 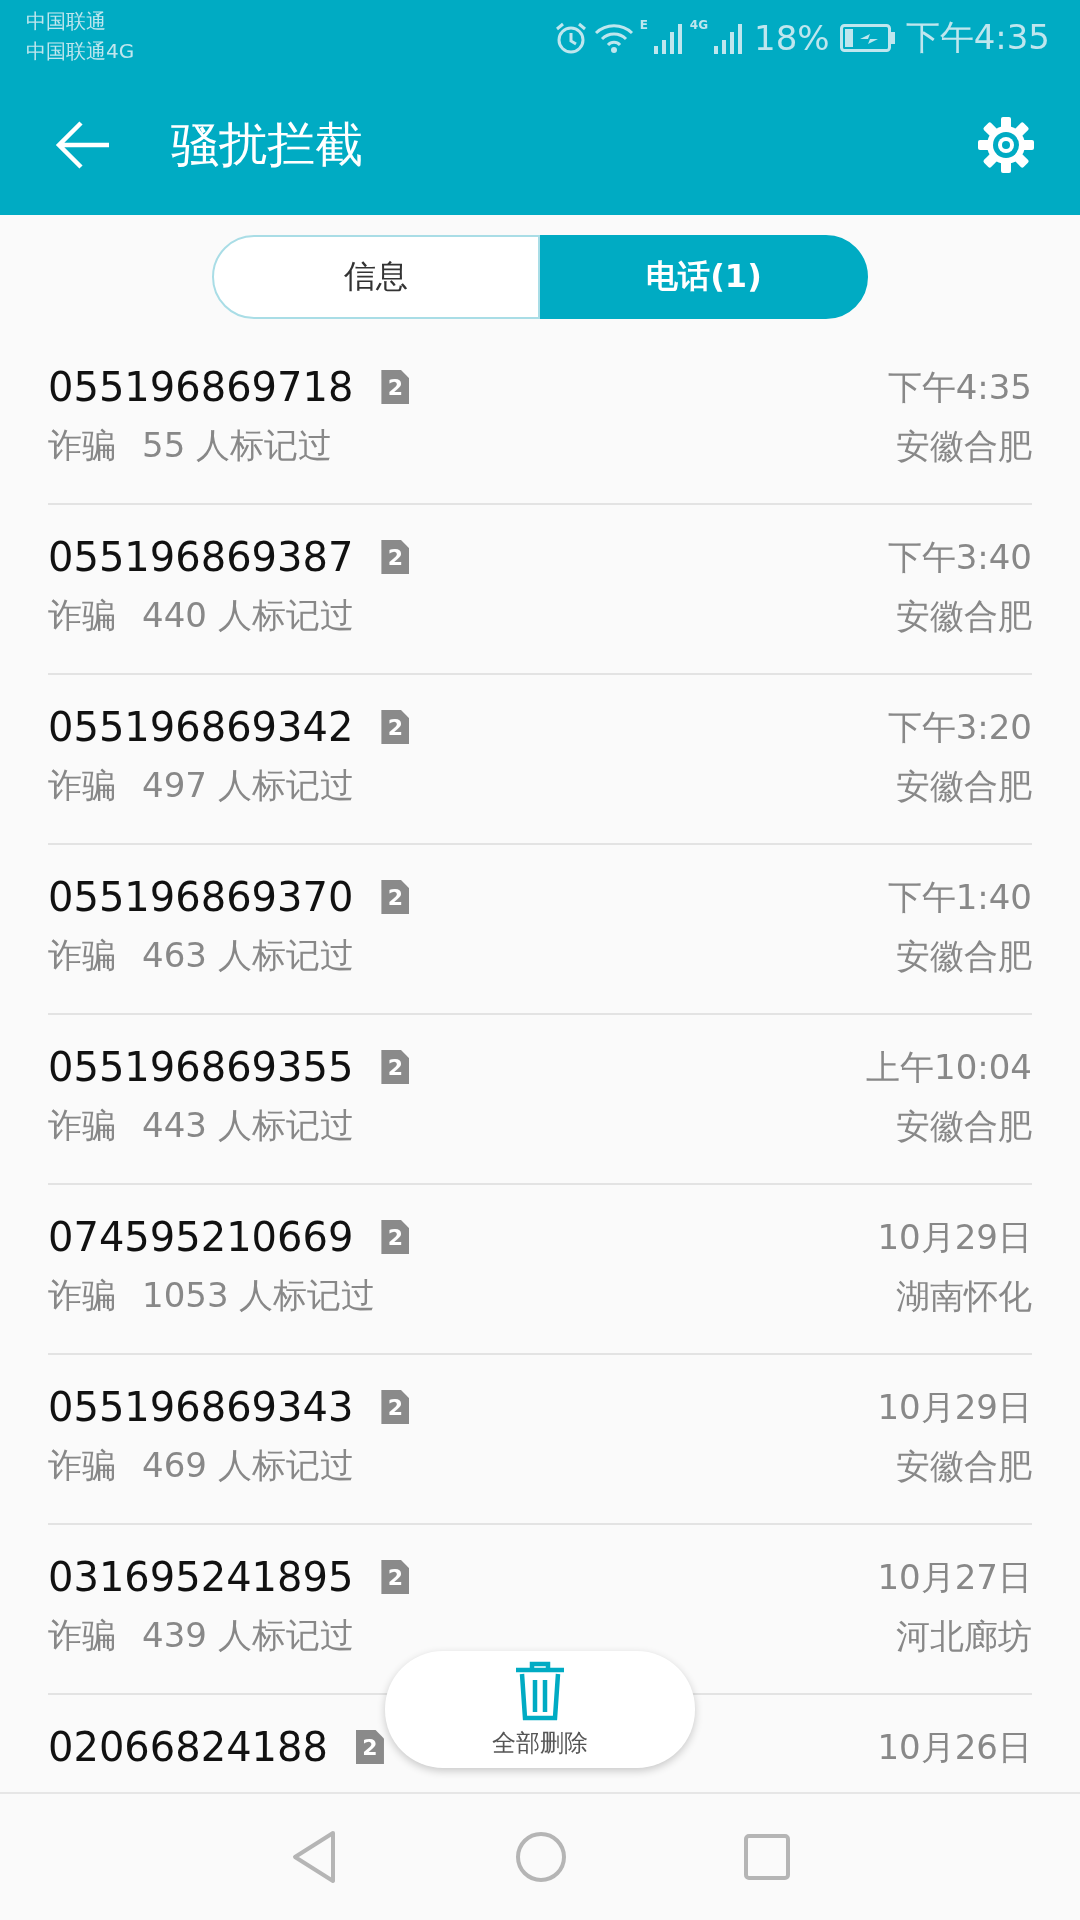 I want to click on trash-icon, so click(x=540, y=1690).